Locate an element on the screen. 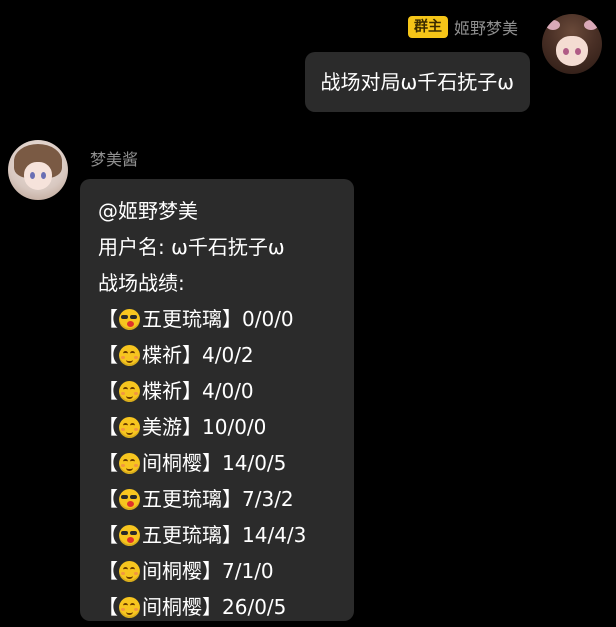 The height and width of the screenshot is (627, 616). incoming-avatar is located at coordinates (38, 170).